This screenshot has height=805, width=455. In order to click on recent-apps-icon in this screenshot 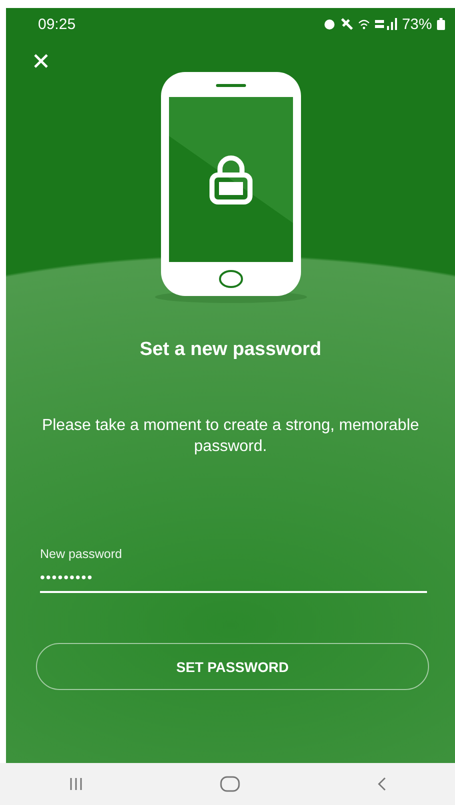, I will do `click(75, 784)`.